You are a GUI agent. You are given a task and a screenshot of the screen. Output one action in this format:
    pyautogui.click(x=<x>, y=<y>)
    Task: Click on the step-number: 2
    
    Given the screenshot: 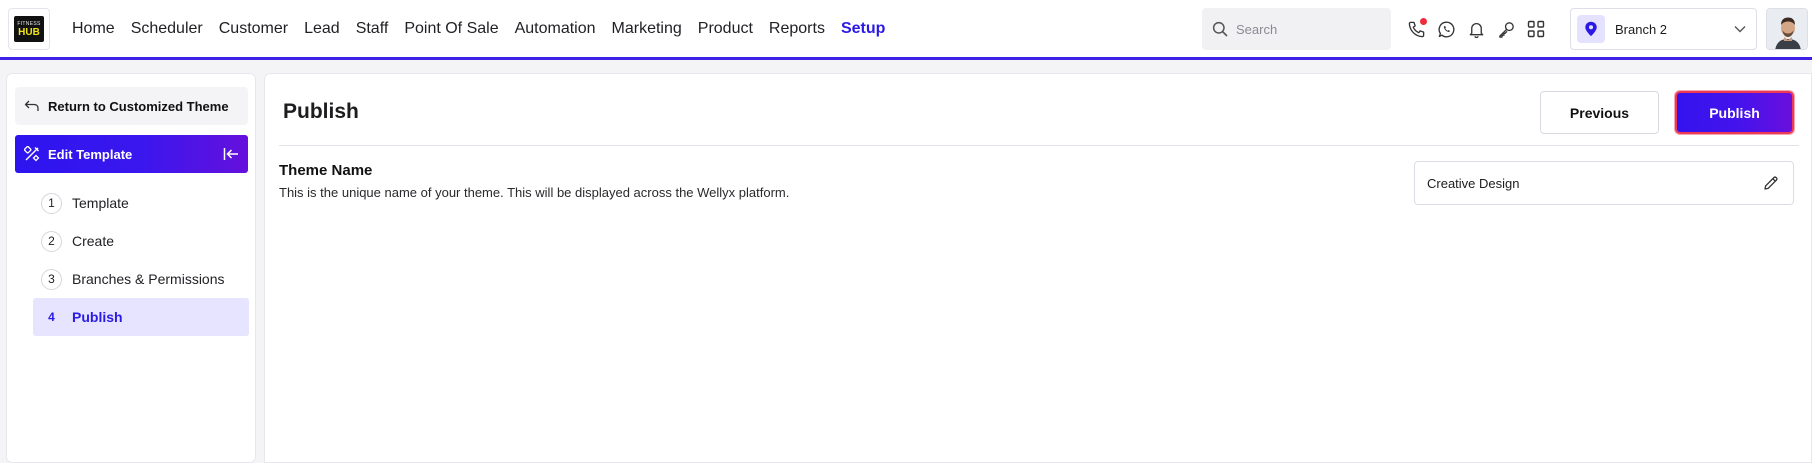 What is the action you would take?
    pyautogui.click(x=51, y=241)
    